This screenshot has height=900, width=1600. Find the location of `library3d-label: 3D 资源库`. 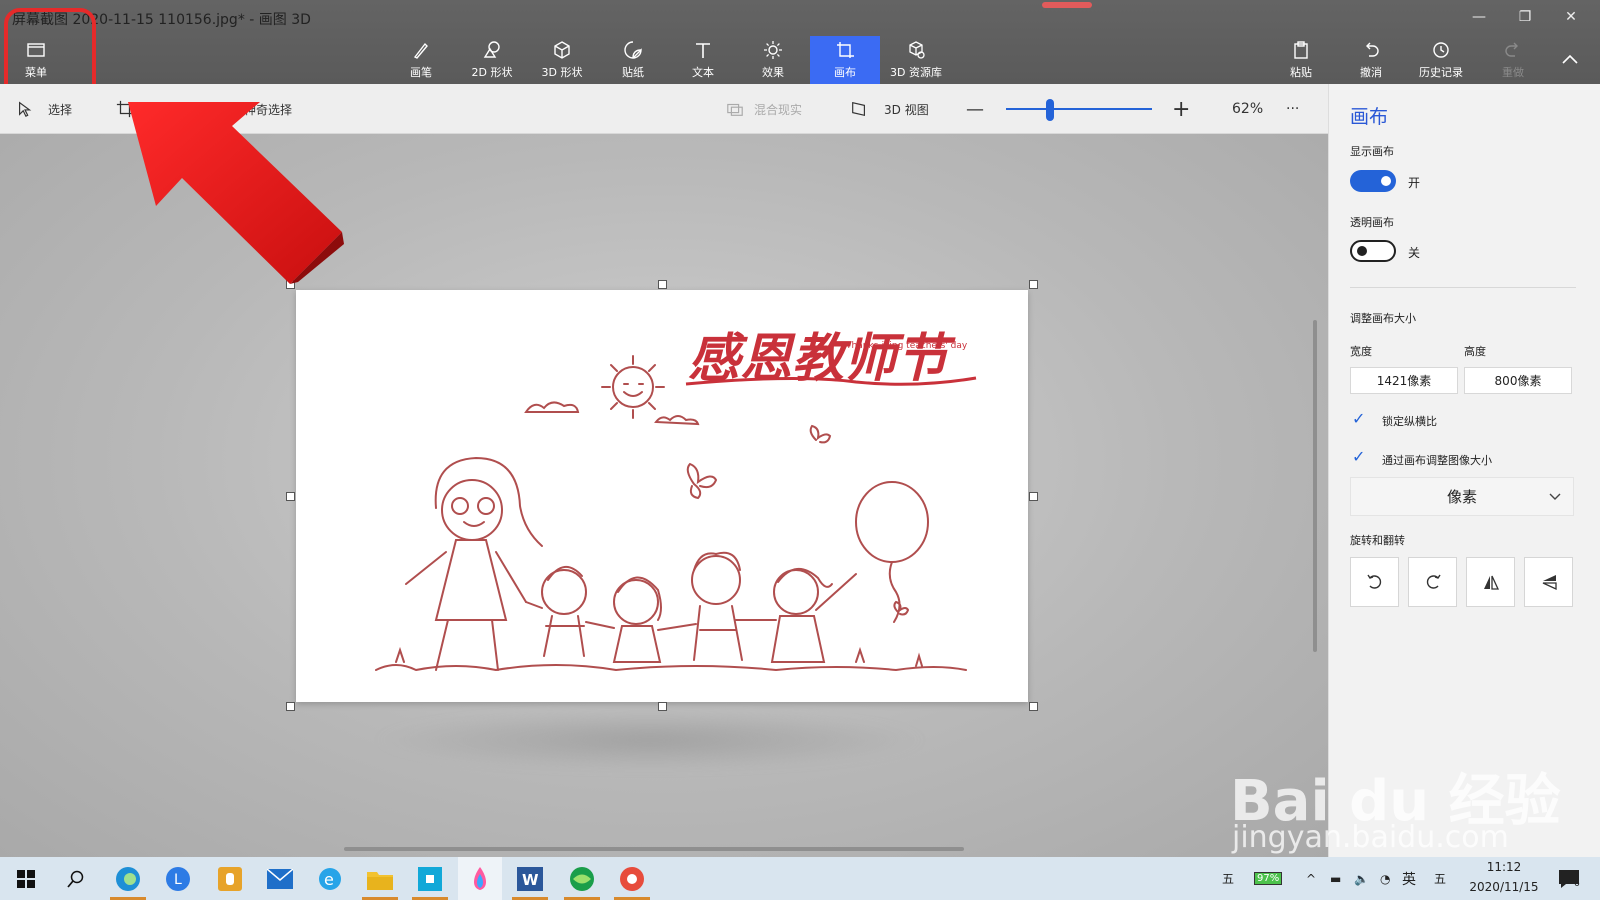

library3d-label: 3D 资源库 is located at coordinates (916, 72).